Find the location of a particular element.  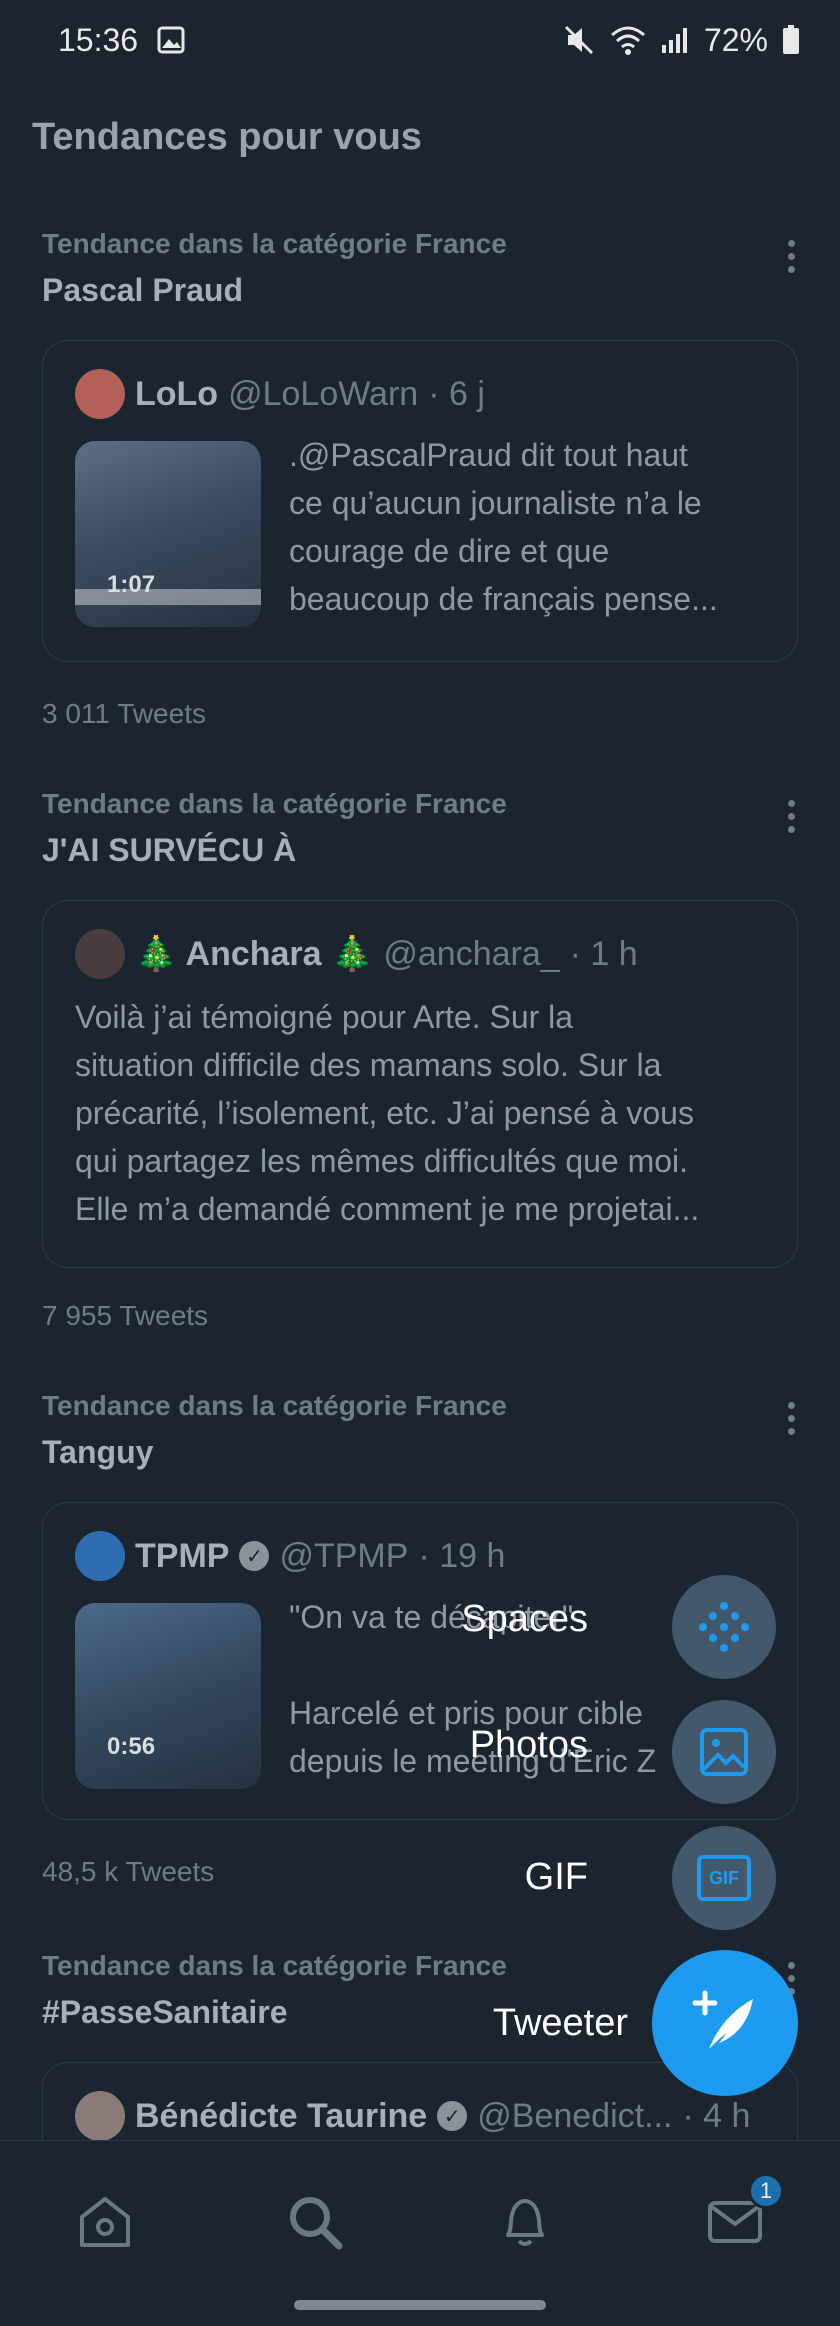

tweet-time: · 19 h is located at coordinates (462, 1555).